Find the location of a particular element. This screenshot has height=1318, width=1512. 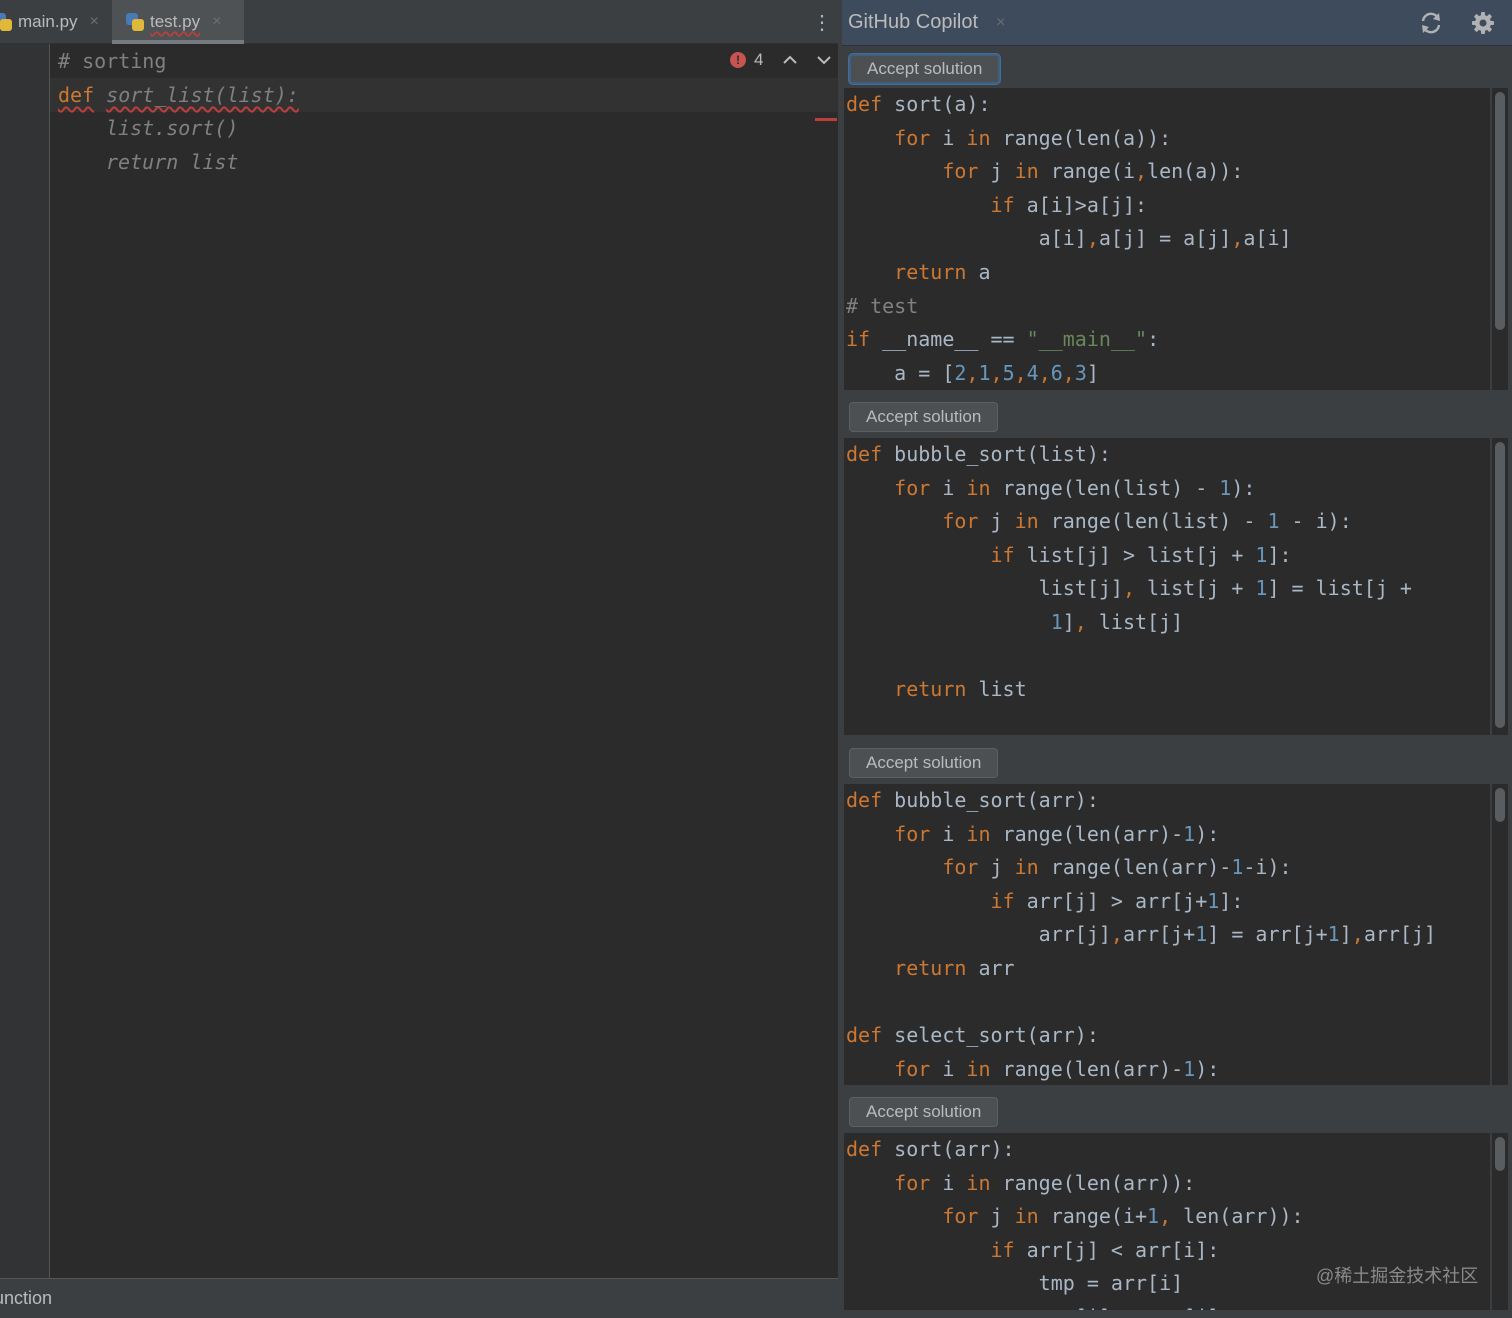

tab-label: test.py is located at coordinates (175, 21).